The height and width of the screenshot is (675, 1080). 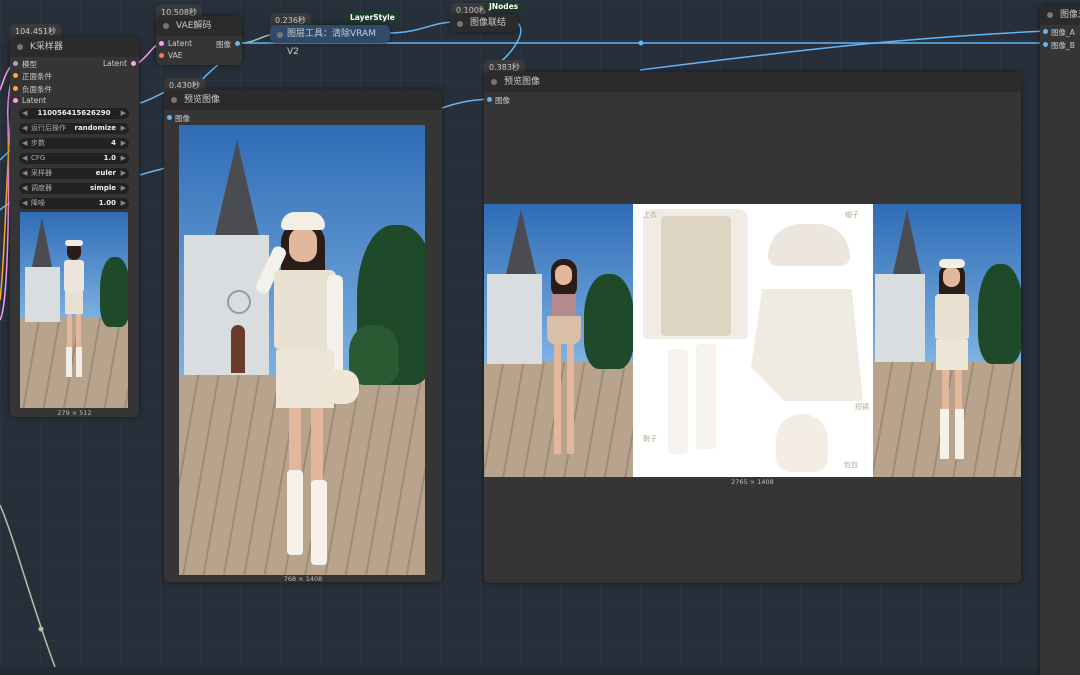 I want to click on control-after-generate-widget: ◀ 运行后操作 randomize ▶, so click(x=74, y=128).